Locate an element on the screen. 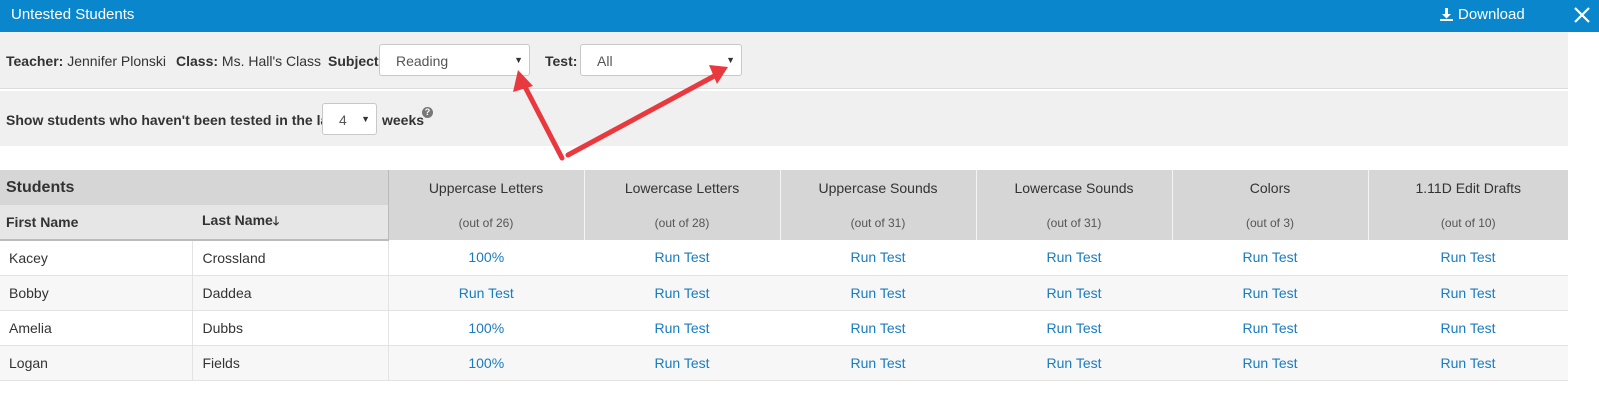 This screenshot has width=1599, height=393. class-value: Ms. Hall's Class is located at coordinates (271, 61).